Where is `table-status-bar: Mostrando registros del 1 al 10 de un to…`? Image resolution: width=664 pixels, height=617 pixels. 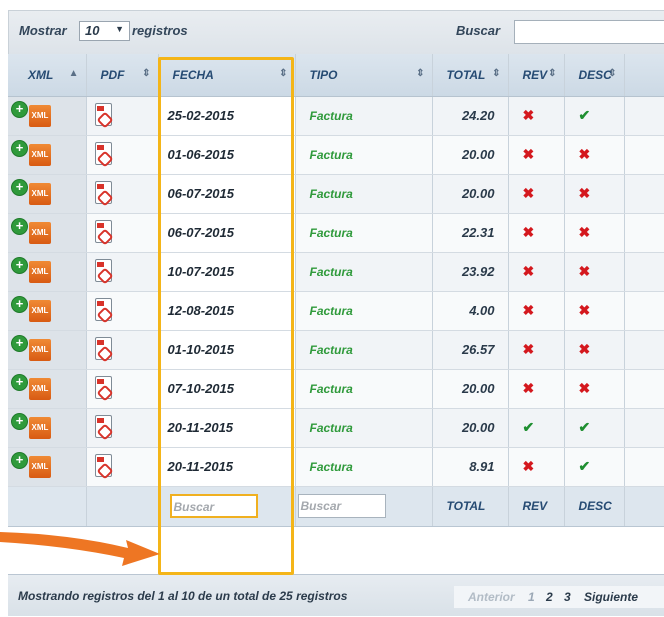 table-status-bar: Mostrando registros del 1 al 10 de un to… is located at coordinates (336, 595).